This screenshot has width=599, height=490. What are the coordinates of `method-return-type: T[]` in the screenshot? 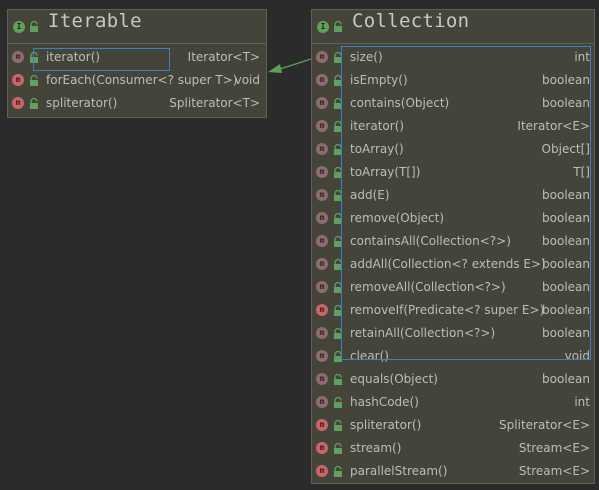 It's located at (581, 172).